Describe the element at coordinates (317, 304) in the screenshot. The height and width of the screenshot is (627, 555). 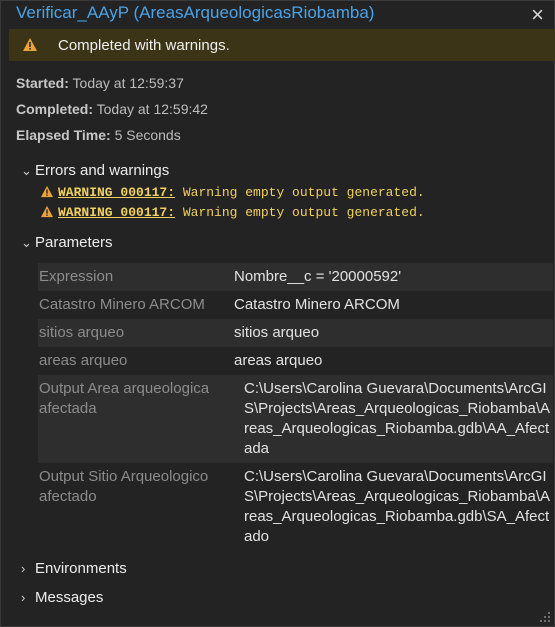
I see `param-value: Catastro Minero ARCOM` at that location.